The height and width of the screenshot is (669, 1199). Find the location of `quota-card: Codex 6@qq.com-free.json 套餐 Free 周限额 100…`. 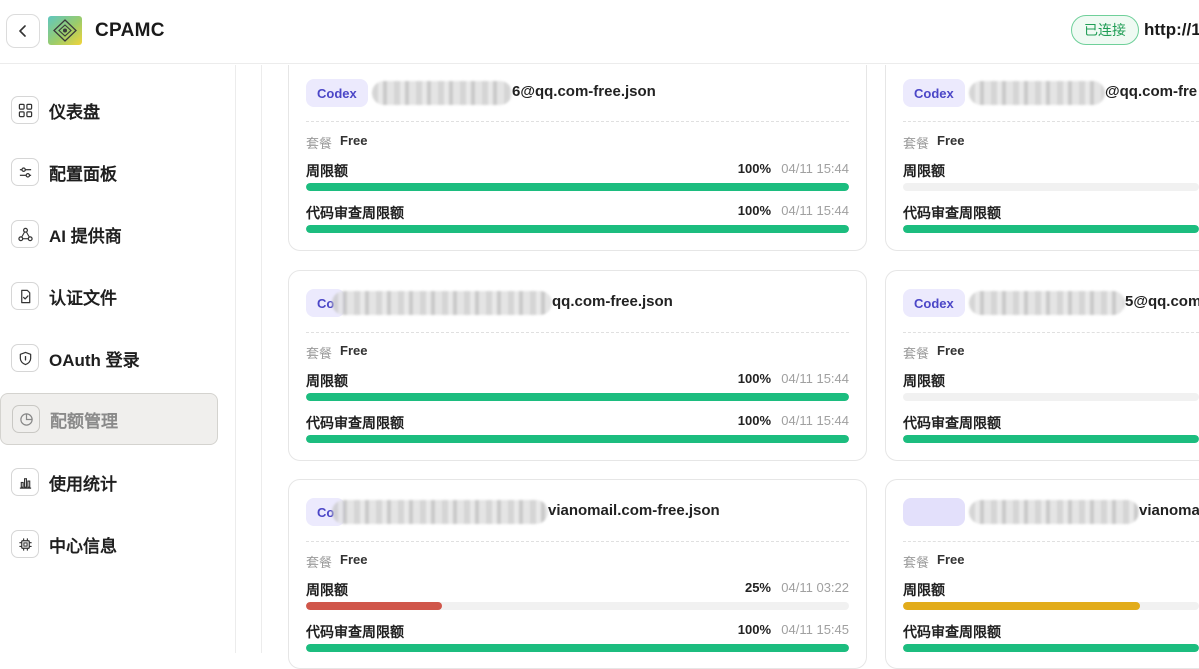

quota-card: Codex 6@qq.com-free.json 套餐 Free 周限额 100… is located at coordinates (577, 158).